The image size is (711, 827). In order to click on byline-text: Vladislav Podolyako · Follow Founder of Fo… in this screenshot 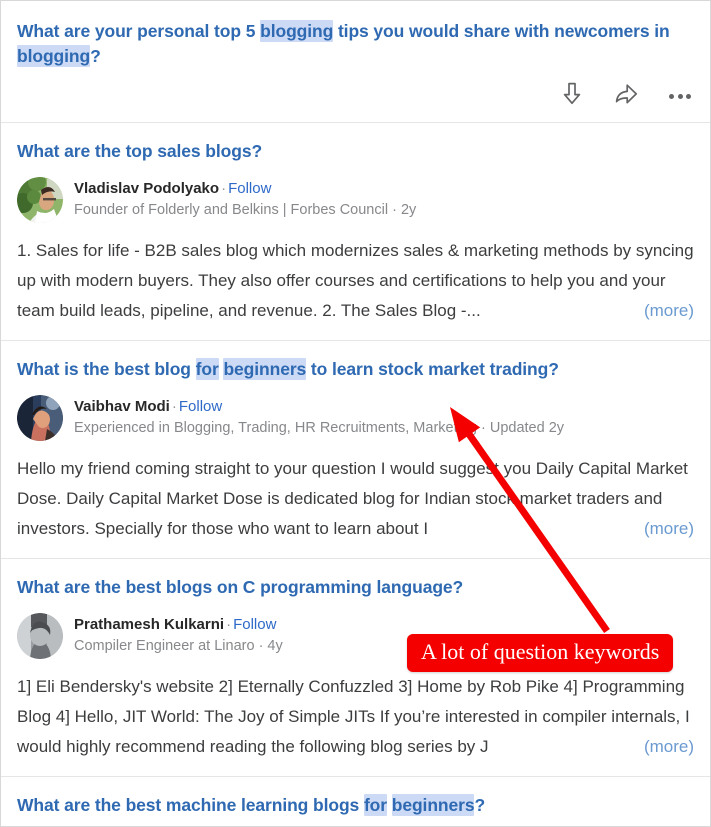, I will do `click(245, 199)`.